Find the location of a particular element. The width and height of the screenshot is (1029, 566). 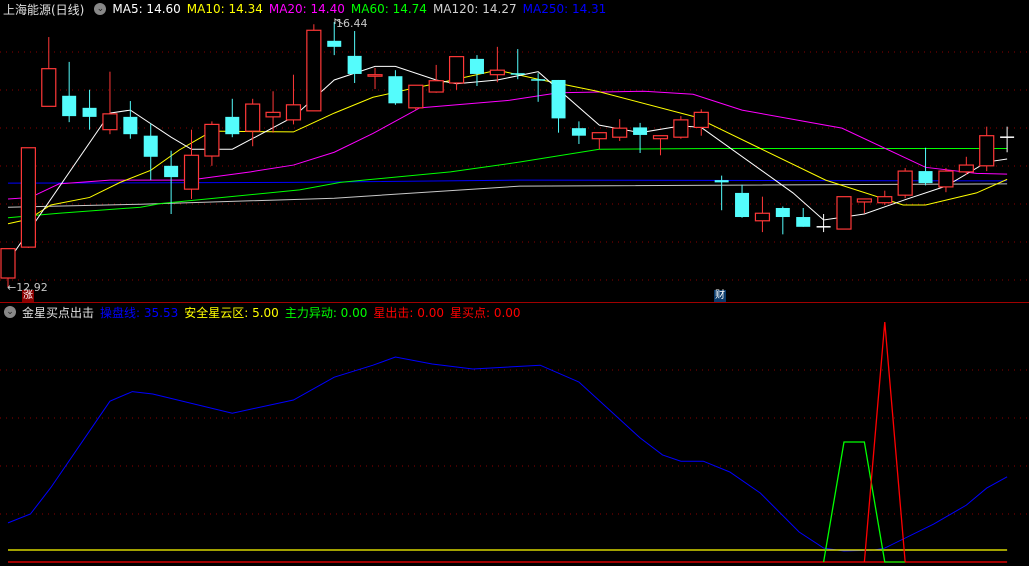

indicator-label-1: 安全星云区: 5.00 is located at coordinates (231, 312).